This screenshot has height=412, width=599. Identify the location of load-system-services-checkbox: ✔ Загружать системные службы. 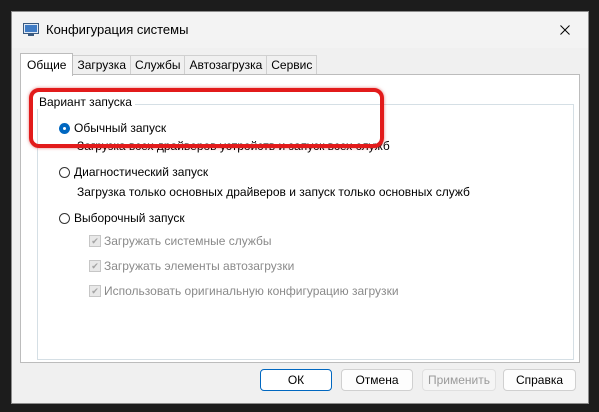
(180, 241).